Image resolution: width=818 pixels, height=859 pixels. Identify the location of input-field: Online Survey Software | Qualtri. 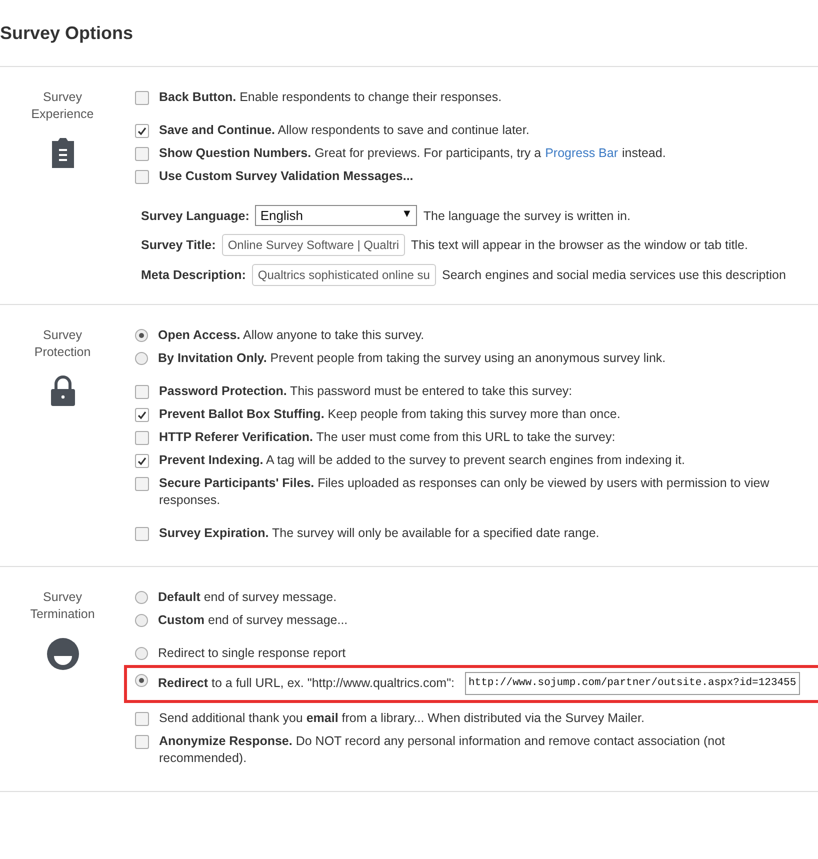
(313, 245).